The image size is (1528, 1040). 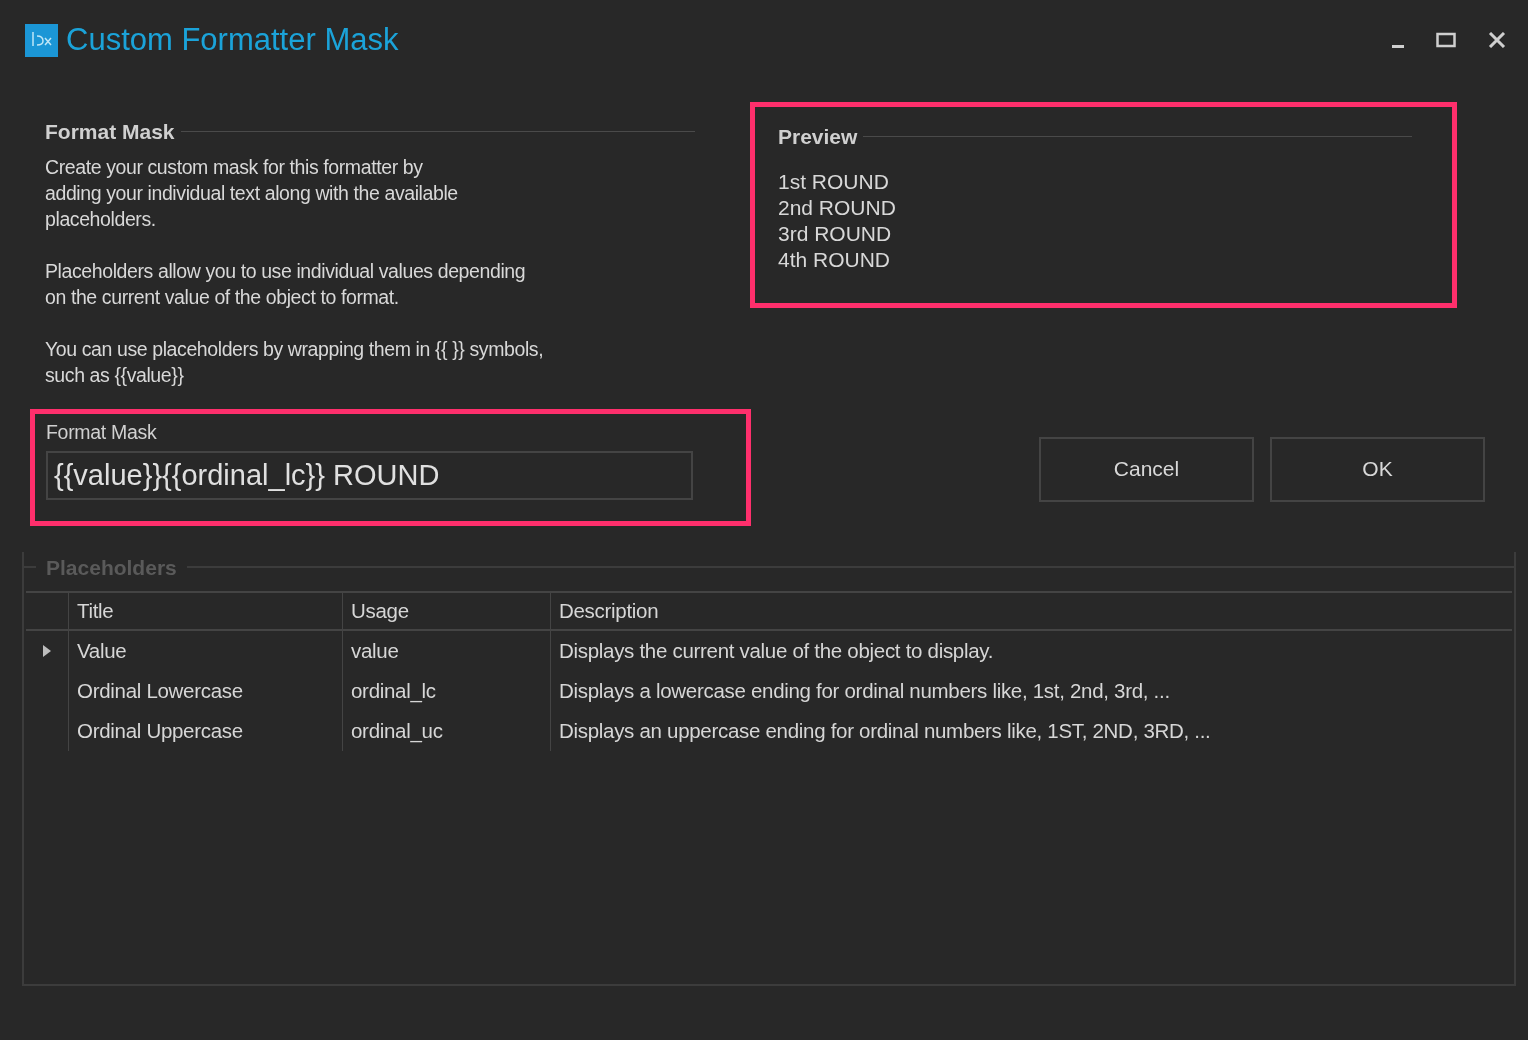 I want to click on maximize-icon, so click(x=1446, y=40).